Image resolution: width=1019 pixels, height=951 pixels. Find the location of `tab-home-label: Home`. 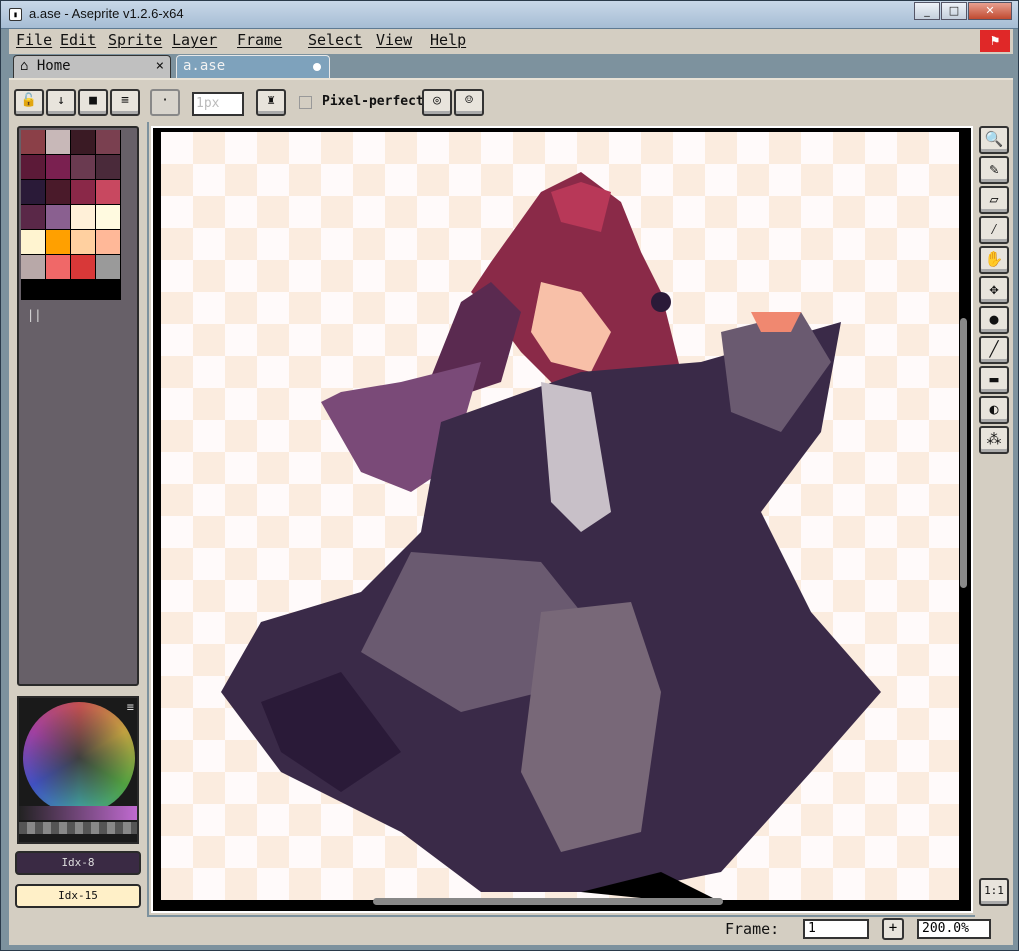

tab-home-label: Home is located at coordinates (53, 66).